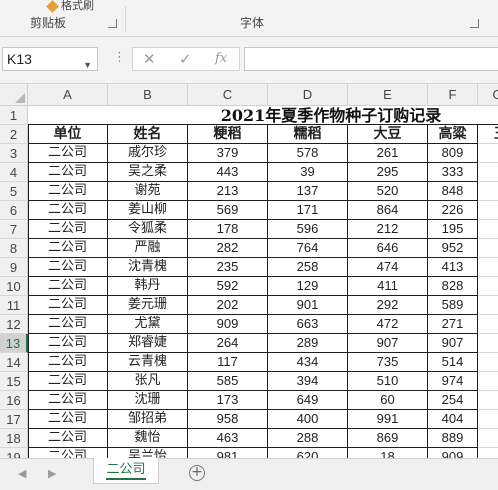 The width and height of the screenshot is (498, 490). I want to click on column-header-e: E, so click(388, 95).